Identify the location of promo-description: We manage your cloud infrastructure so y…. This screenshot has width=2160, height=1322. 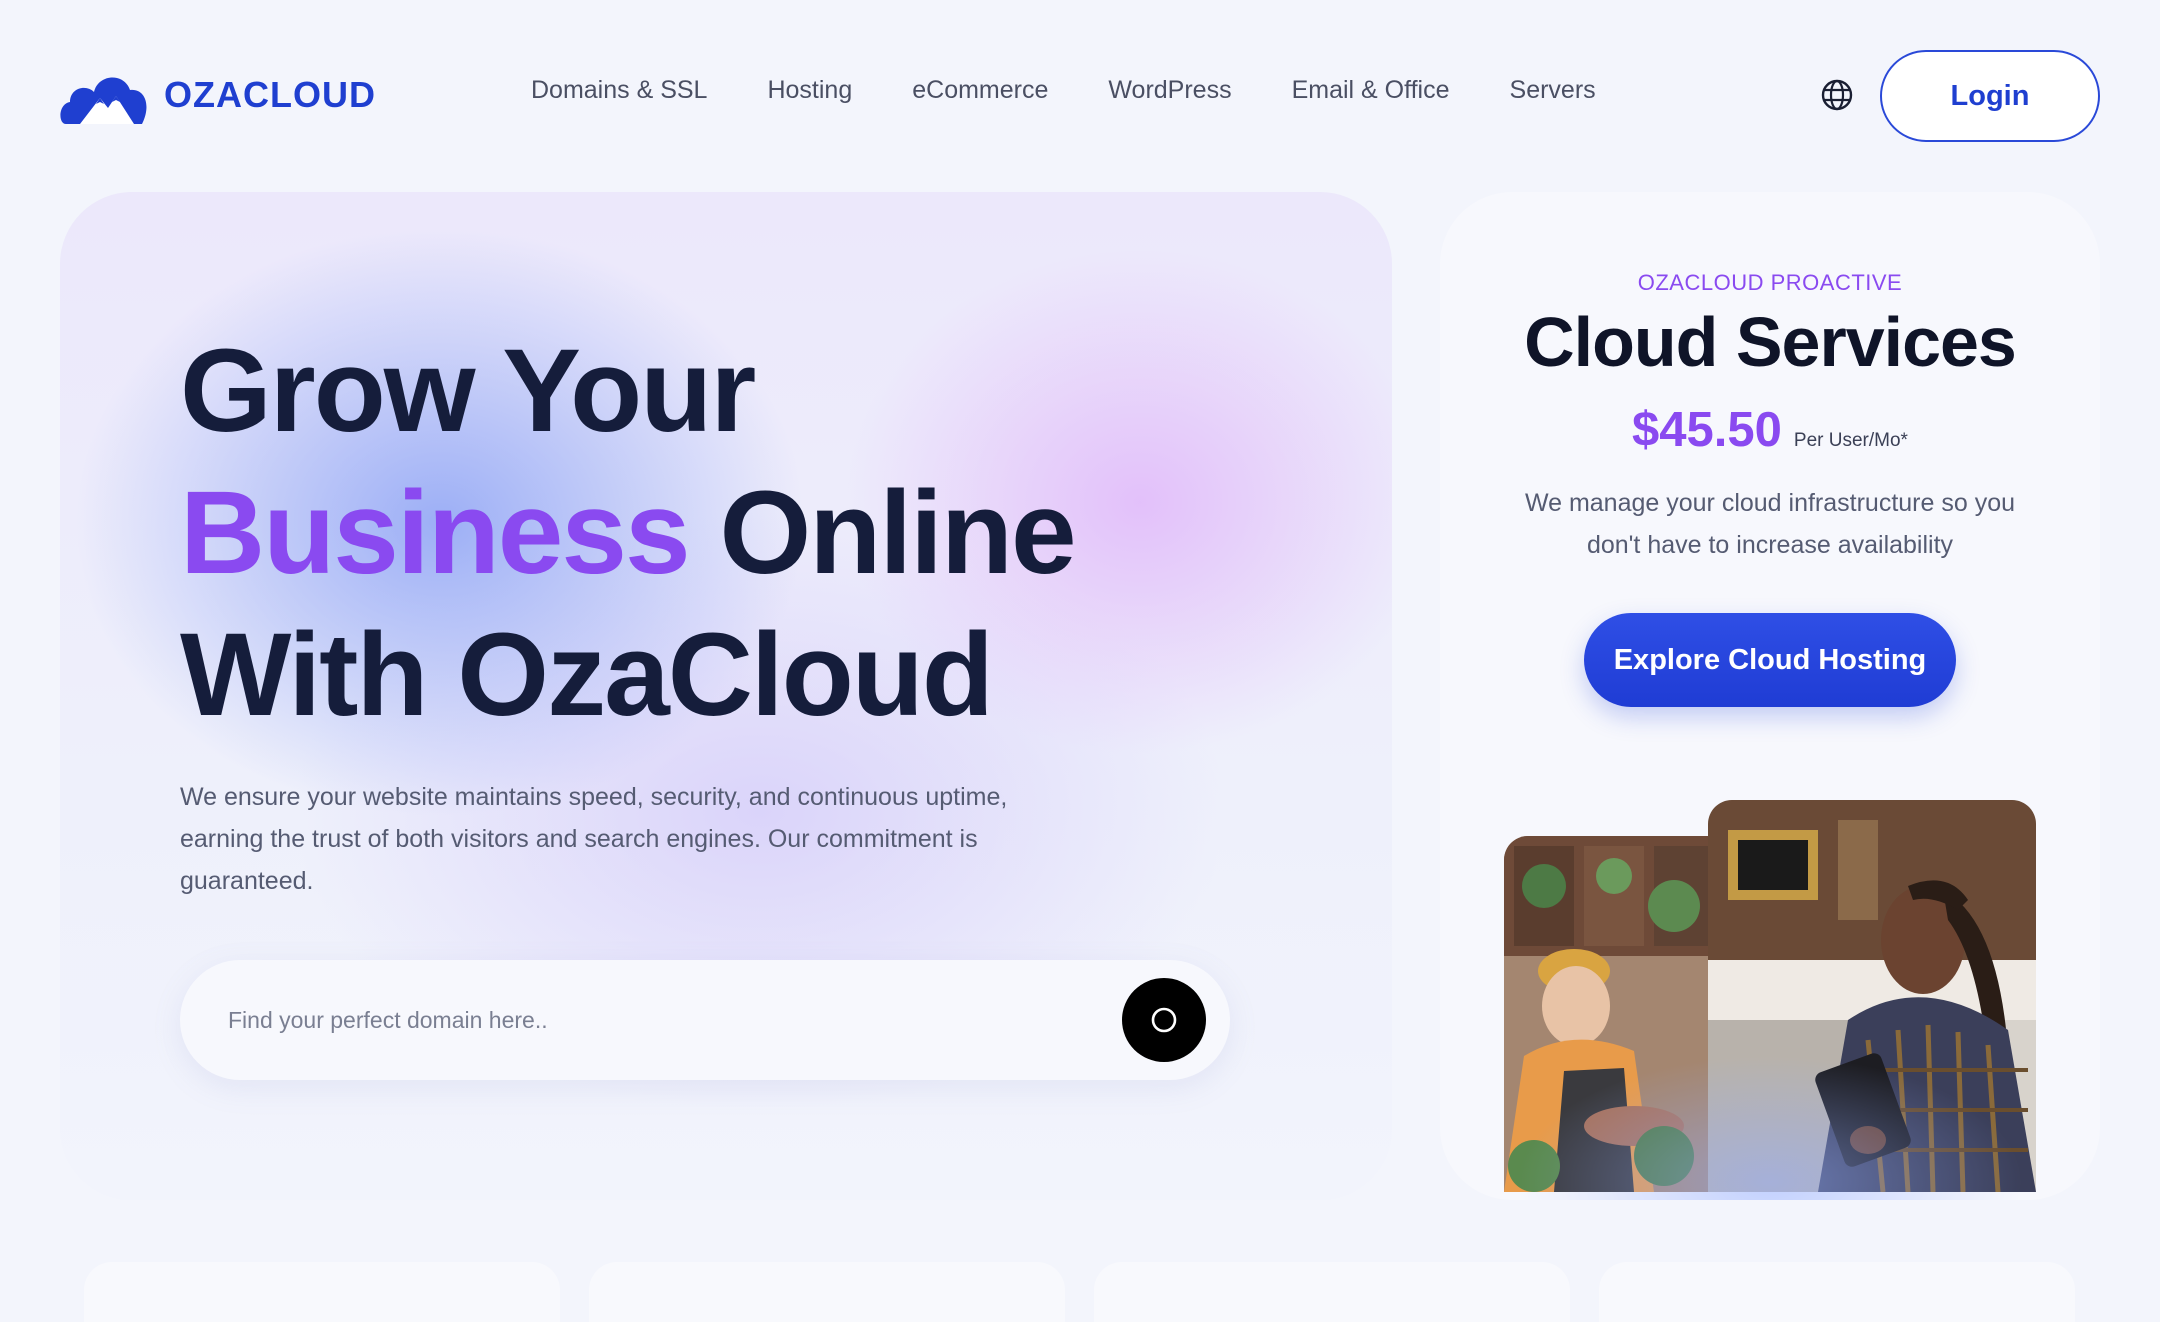
(1770, 524).